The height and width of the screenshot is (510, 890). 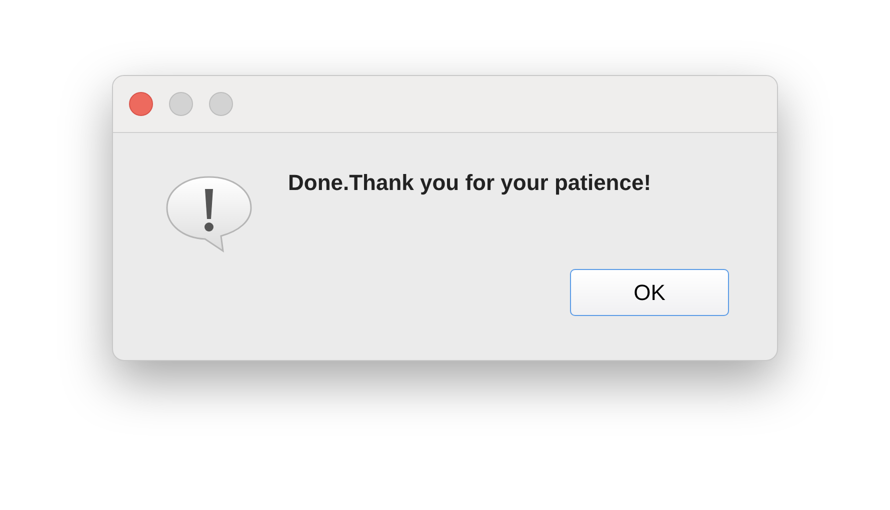 What do you see at coordinates (470, 183) in the screenshot?
I see `message-text: Done.Thank you for your patience!` at bounding box center [470, 183].